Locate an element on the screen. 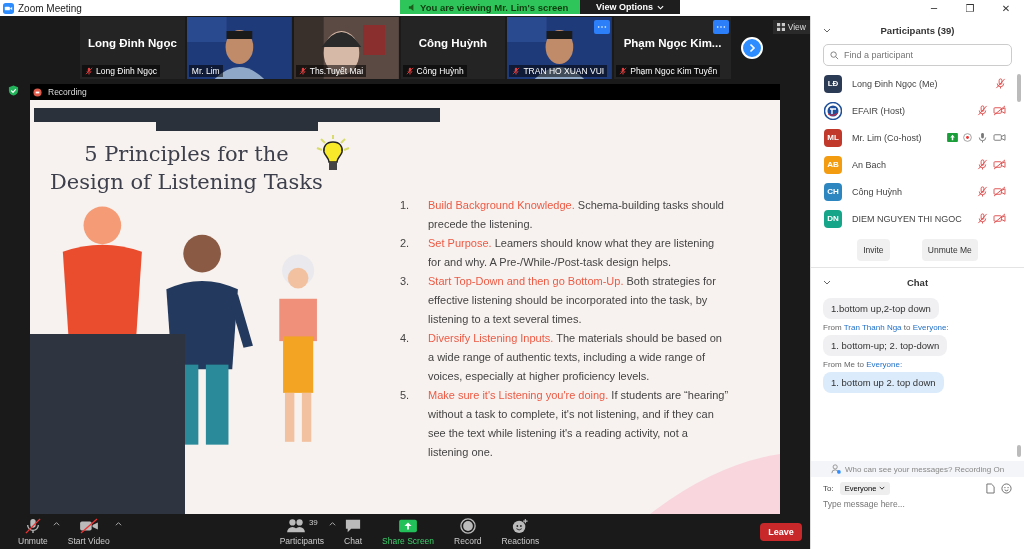 Image resolution: width=1024 pixels, height=549 pixels. list-number: 5. is located at coordinates (405, 395).